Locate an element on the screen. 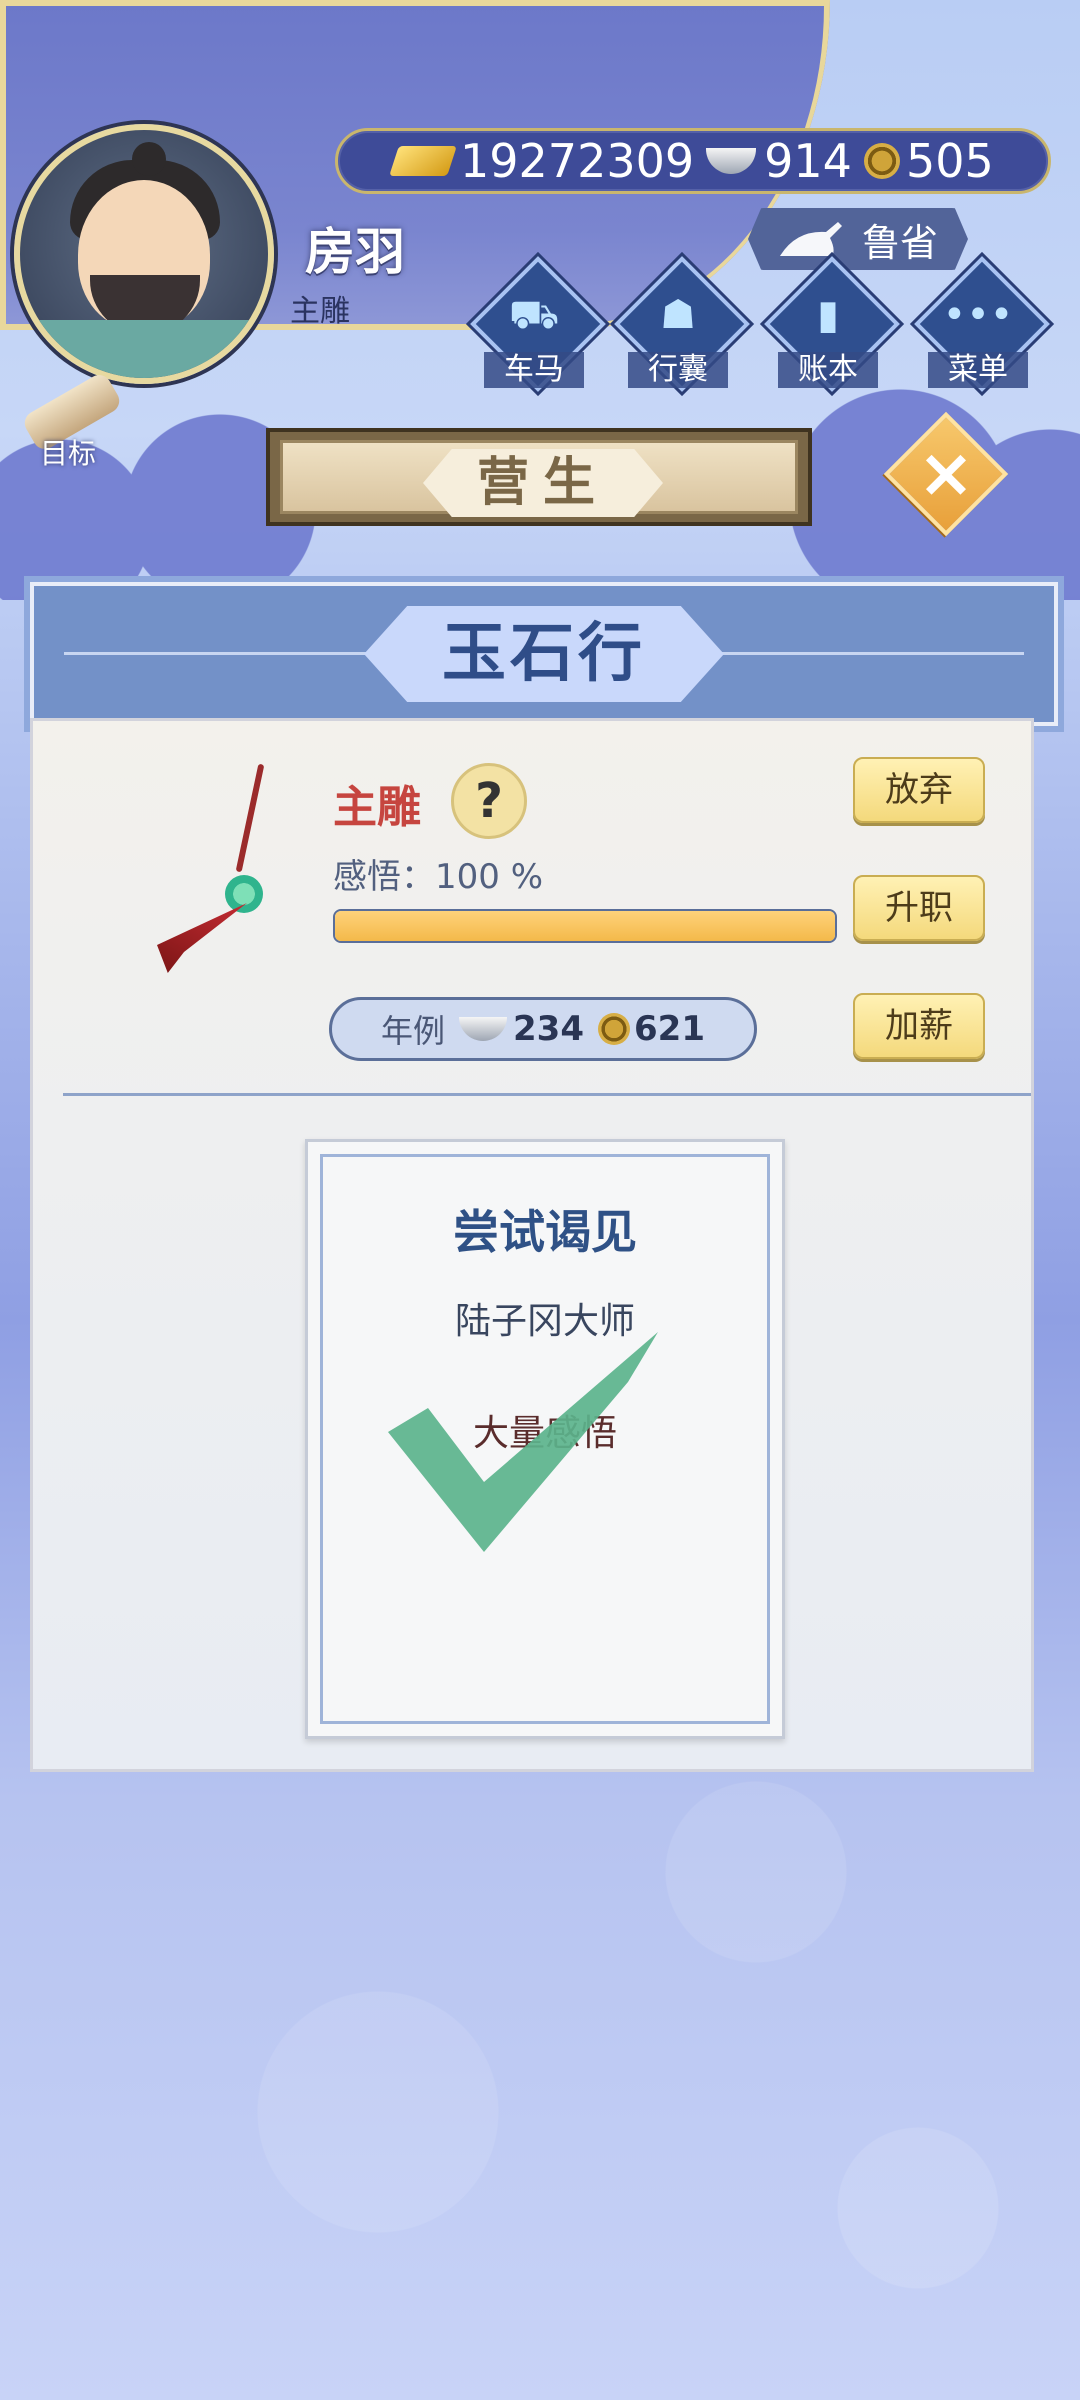  panel-divider is located at coordinates (547, 1094).